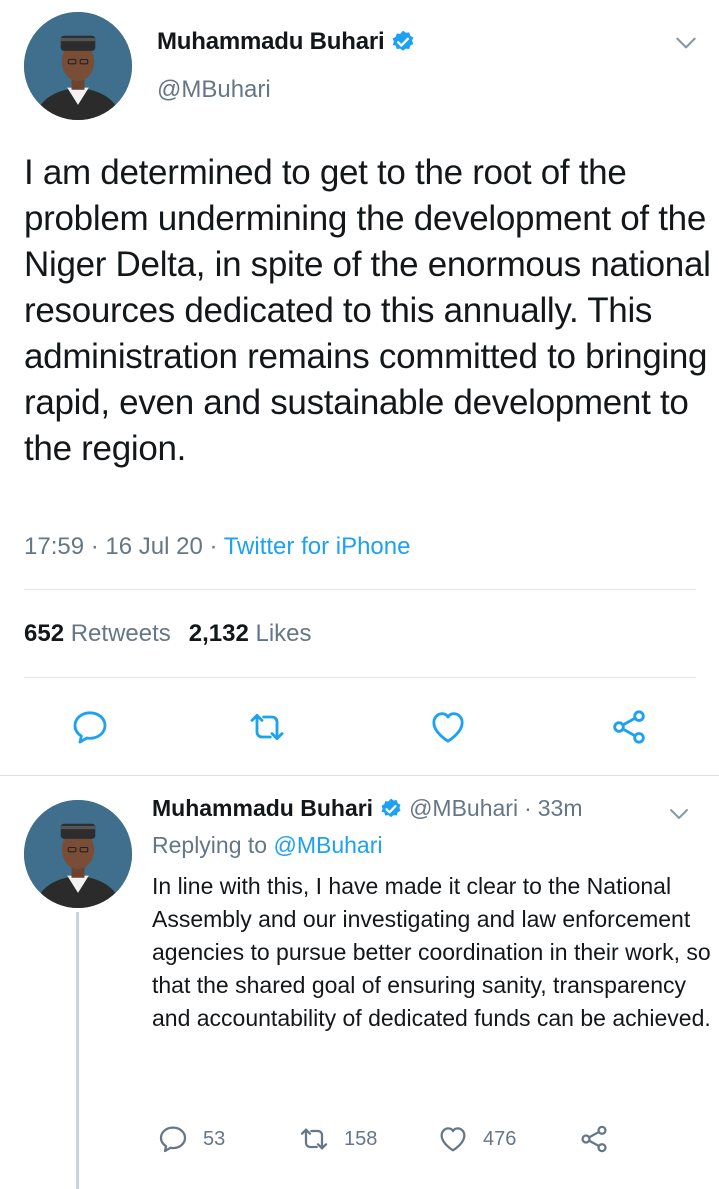 This screenshot has width=719, height=1189. What do you see at coordinates (54, 546) in the screenshot?
I see `tweet-time: 17:59` at bounding box center [54, 546].